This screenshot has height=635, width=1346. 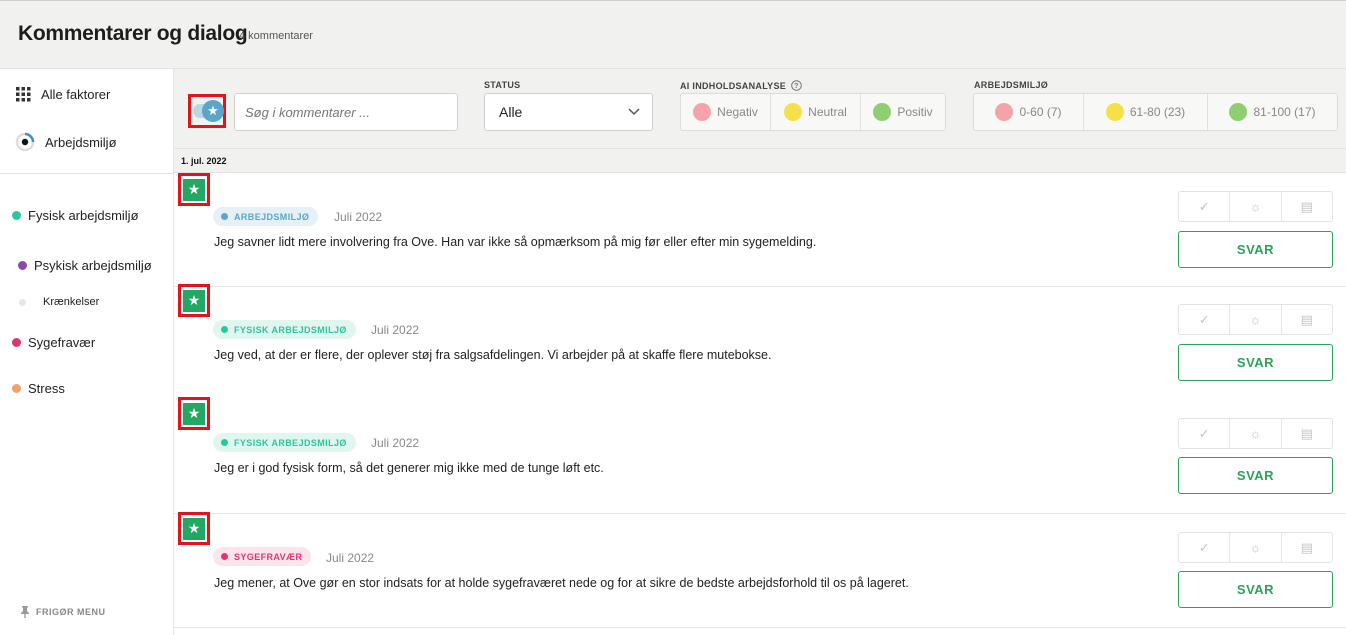 What do you see at coordinates (87, 342) in the screenshot?
I see `sidebar-item-sygefravaer: Sygefravær` at bounding box center [87, 342].